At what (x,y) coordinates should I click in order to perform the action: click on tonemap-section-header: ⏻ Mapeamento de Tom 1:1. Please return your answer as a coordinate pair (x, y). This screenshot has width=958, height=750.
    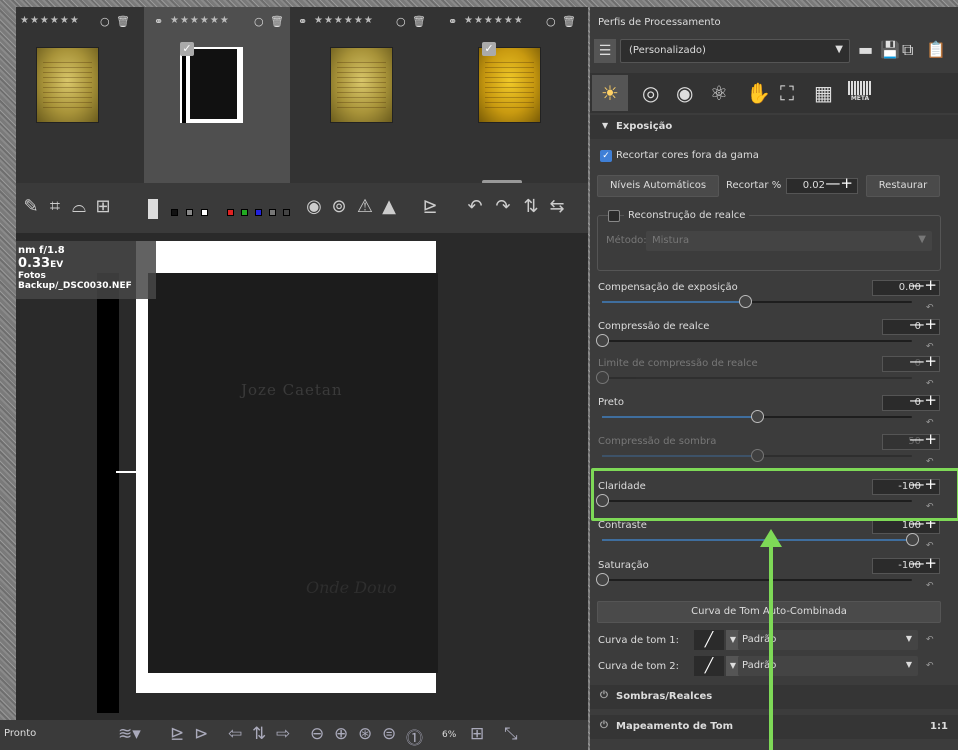
    Looking at the image, I should click on (774, 727).